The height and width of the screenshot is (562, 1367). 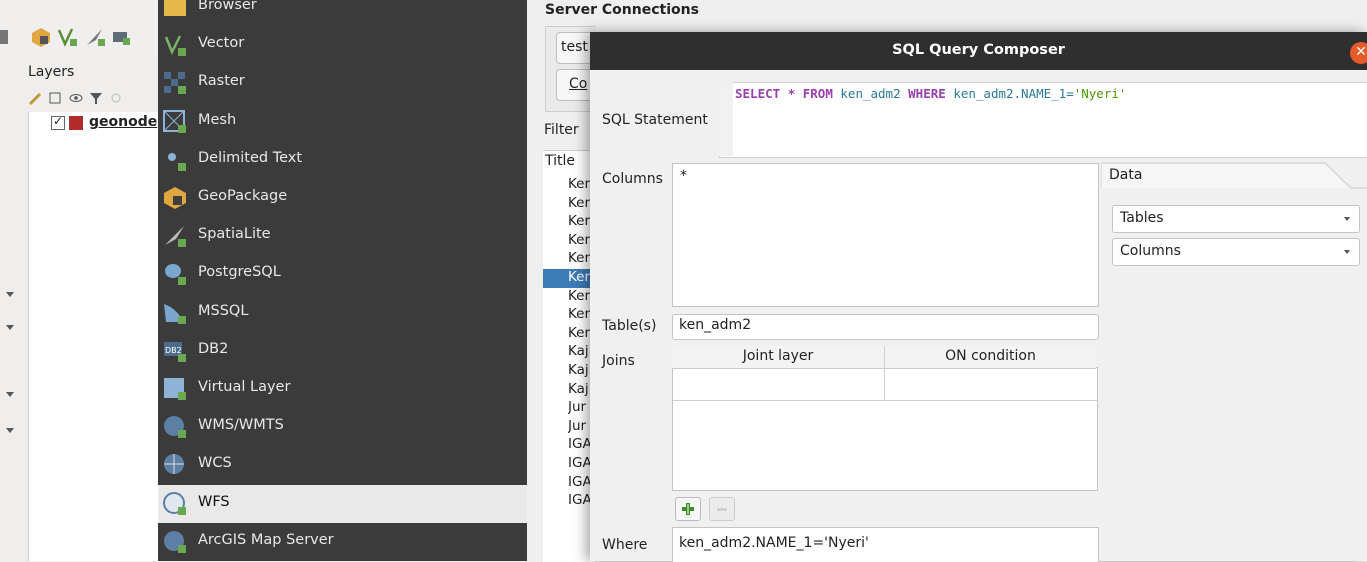 I want to click on sql-from-keyword: FROM, so click(x=817, y=93).